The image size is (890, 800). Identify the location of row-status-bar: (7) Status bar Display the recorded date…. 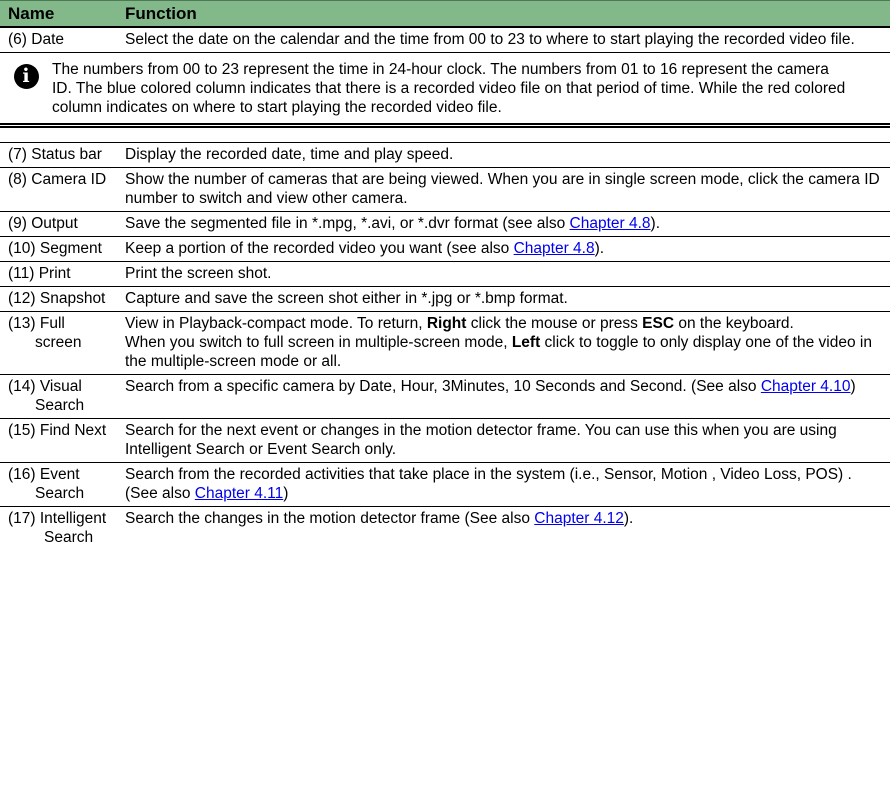
(445, 155).